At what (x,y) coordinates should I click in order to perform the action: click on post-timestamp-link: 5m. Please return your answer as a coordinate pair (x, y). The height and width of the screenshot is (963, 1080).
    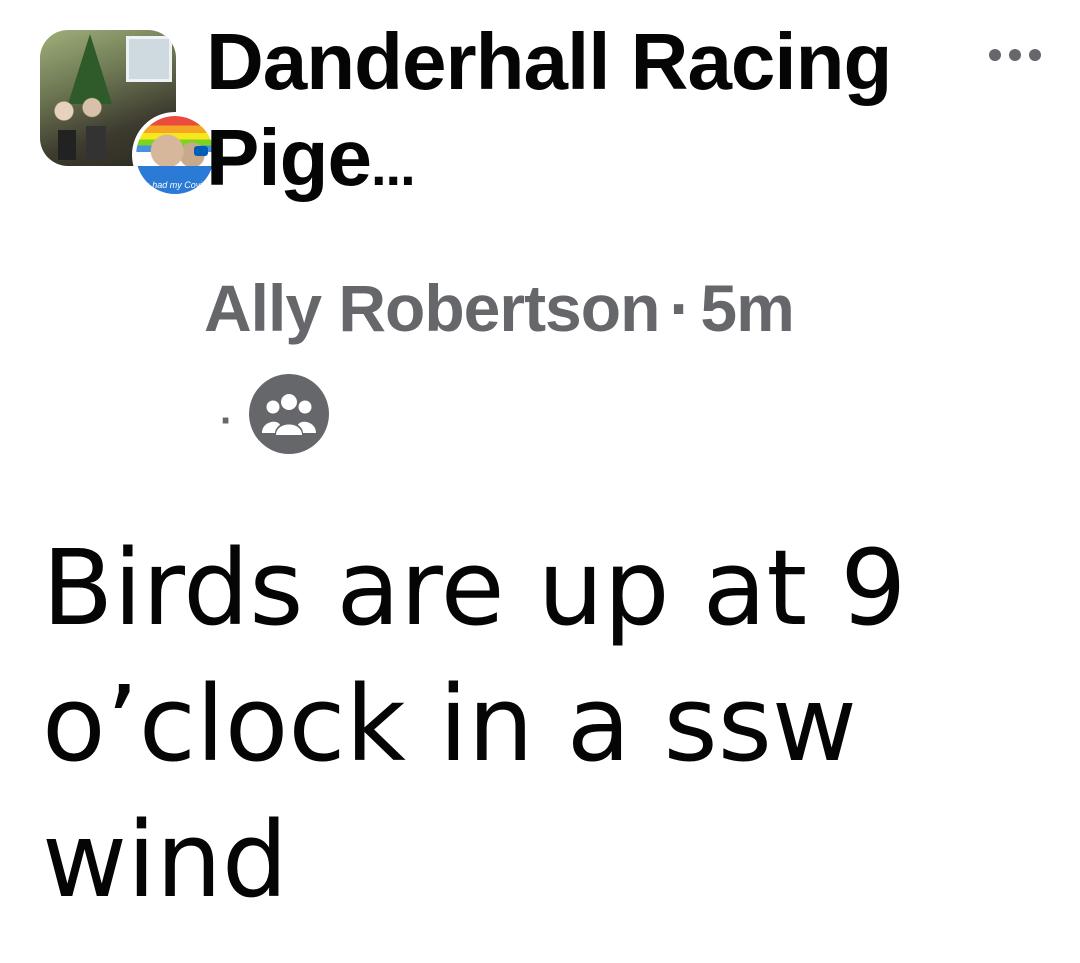
    Looking at the image, I should click on (747, 308).